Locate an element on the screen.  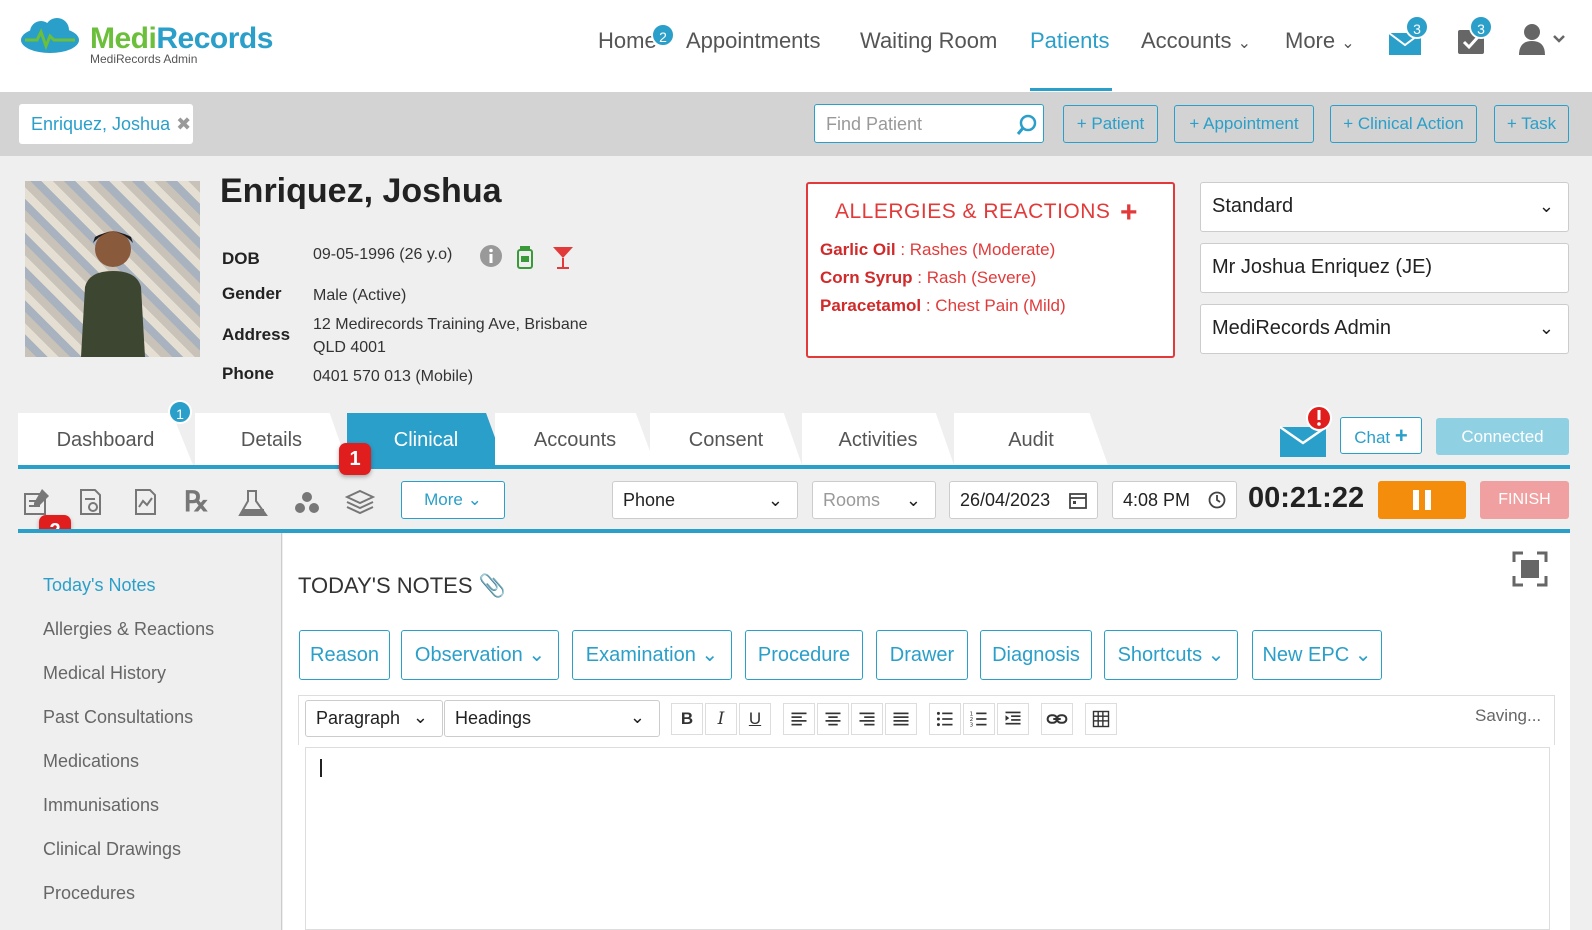
tab-activities: Activities is located at coordinates (878, 439).